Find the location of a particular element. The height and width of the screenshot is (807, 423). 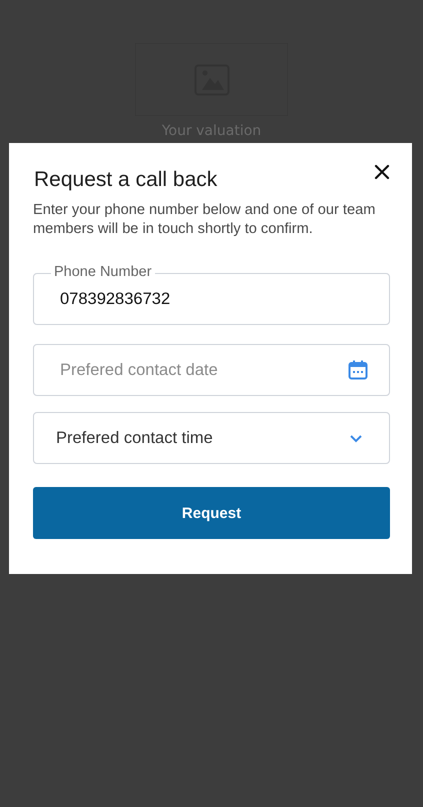

close-button is located at coordinates (382, 172).